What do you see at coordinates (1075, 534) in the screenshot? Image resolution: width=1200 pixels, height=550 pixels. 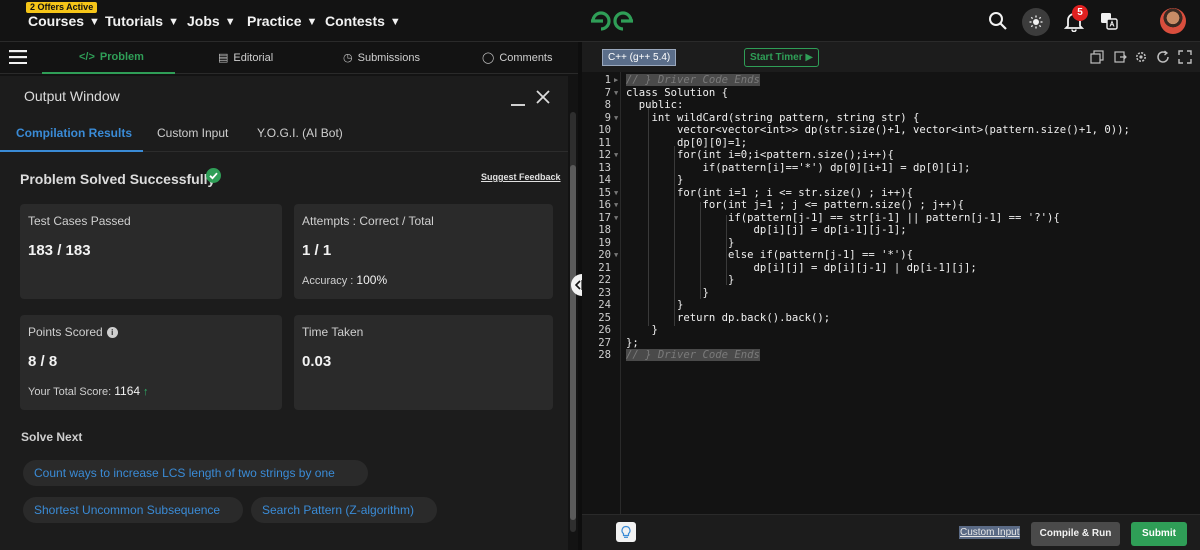 I see `compile-run-button: Compile & Run` at bounding box center [1075, 534].